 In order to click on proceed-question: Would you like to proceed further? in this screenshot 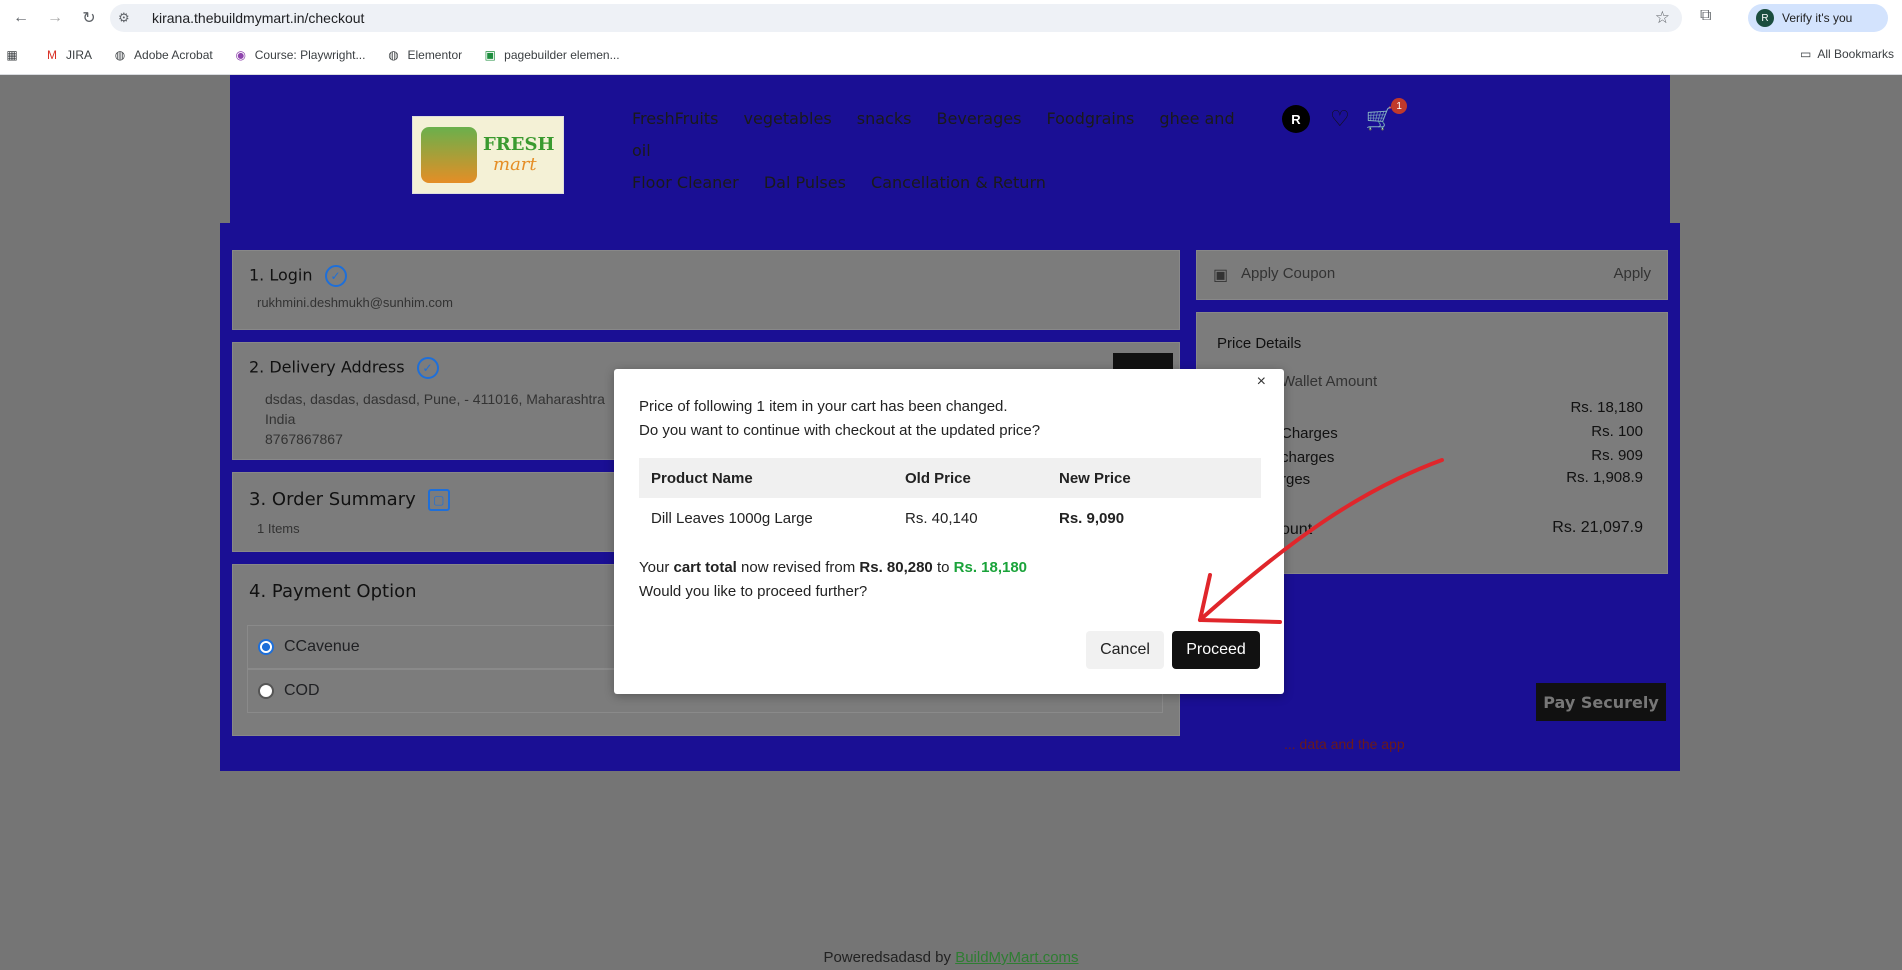, I will do `click(753, 591)`.